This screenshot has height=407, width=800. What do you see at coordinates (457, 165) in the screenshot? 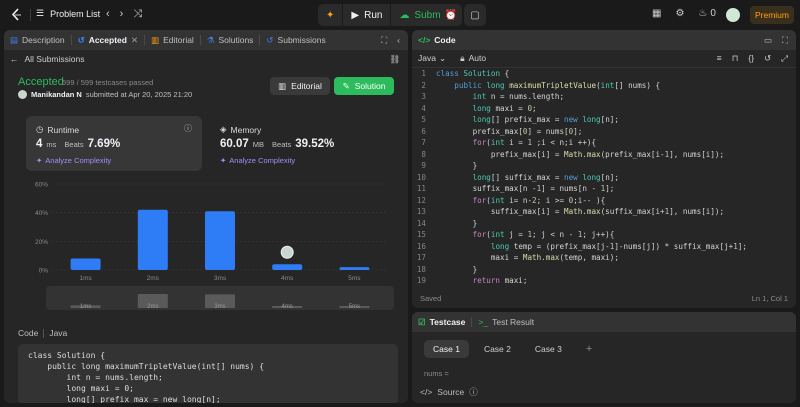
I see `code-text: }` at bounding box center [457, 165].